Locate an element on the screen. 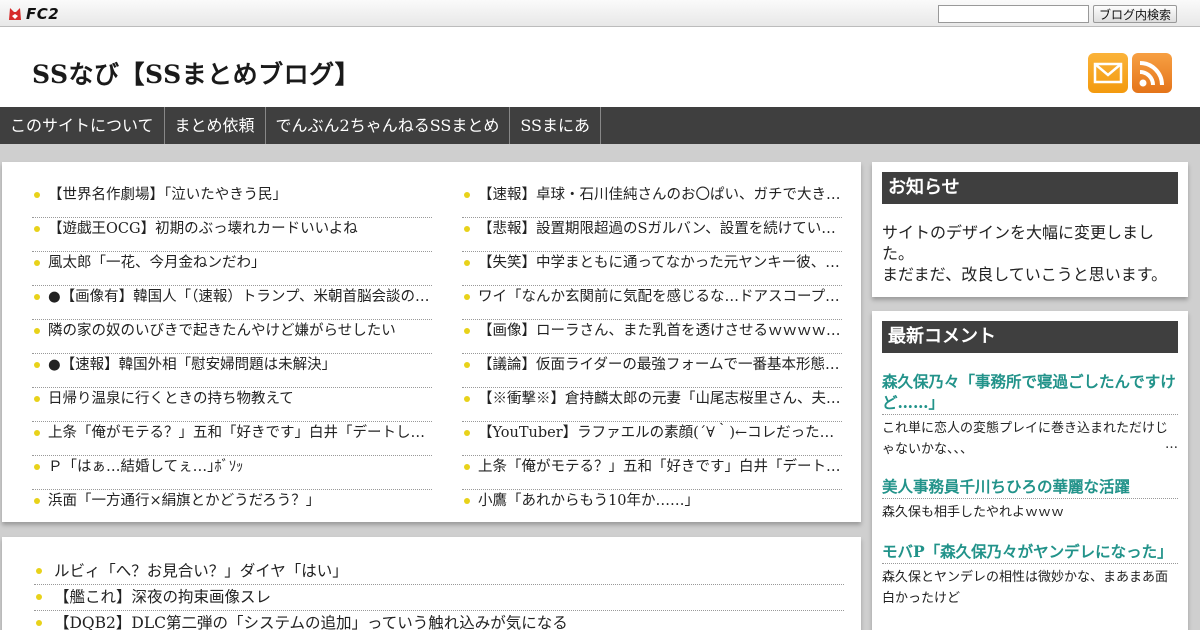 The image size is (1200, 630). blog-search: ブログ内検索 is located at coordinates (1057, 14).